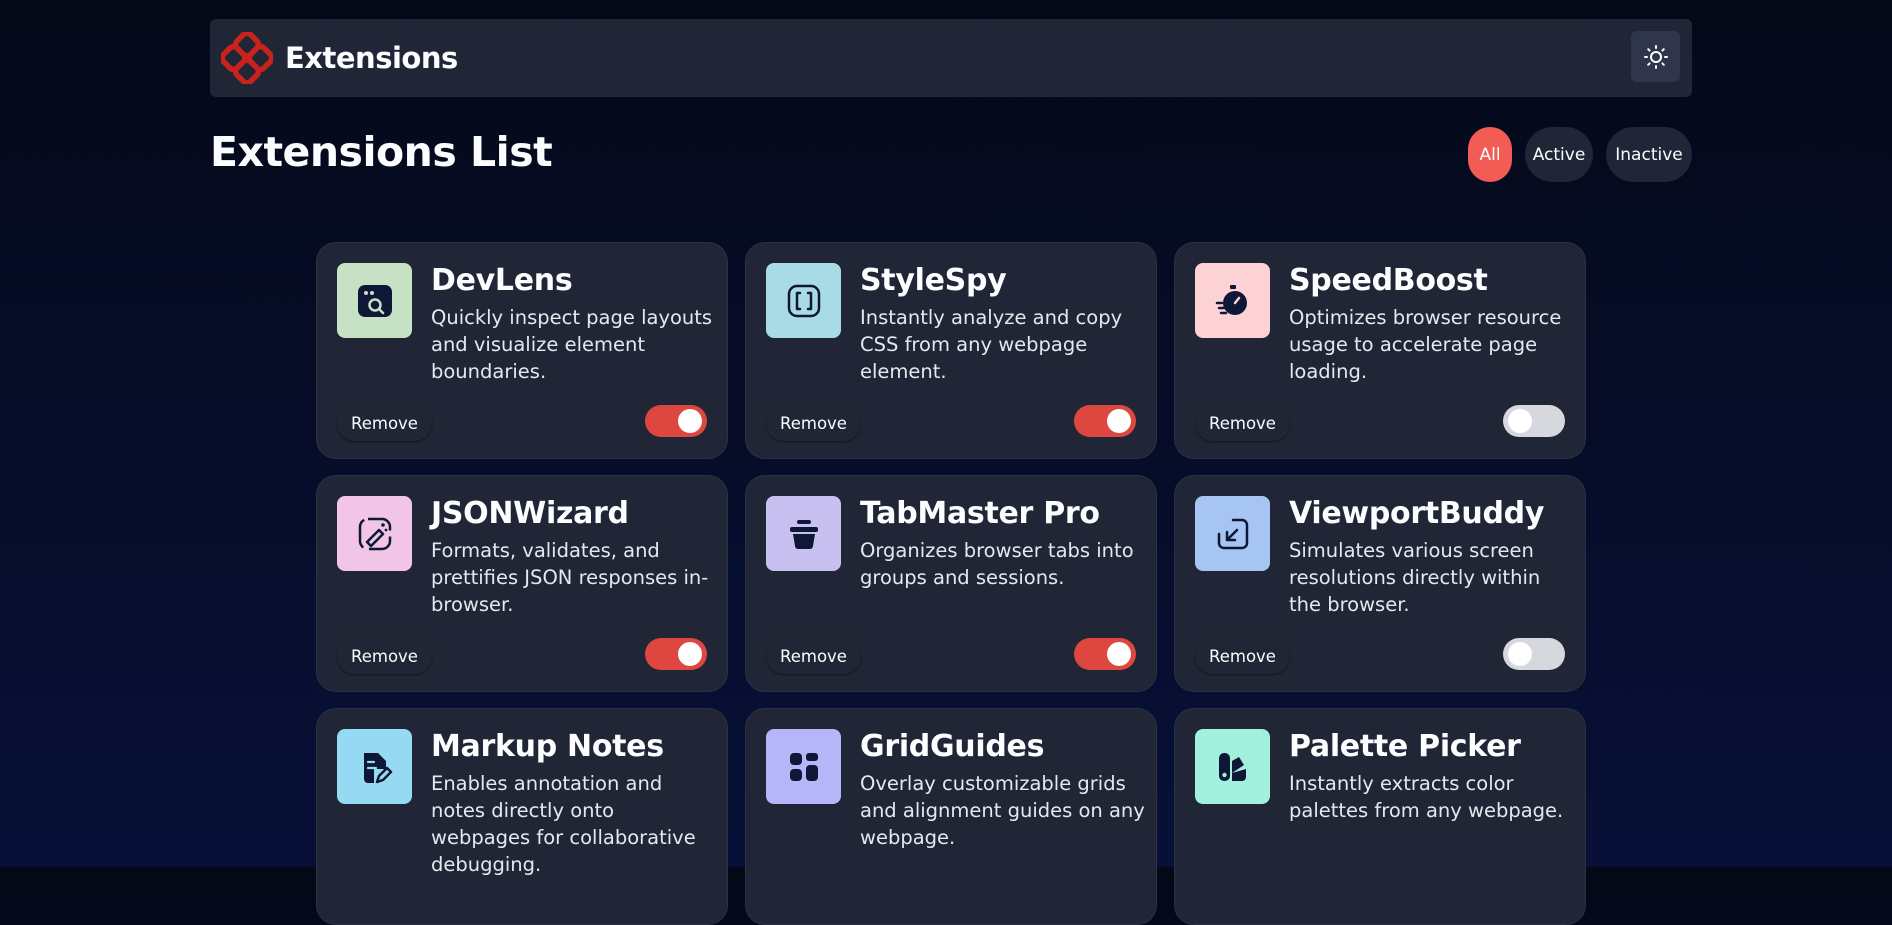 The width and height of the screenshot is (1892, 925). What do you see at coordinates (803, 766) in the screenshot?
I see `grid-icon` at bounding box center [803, 766].